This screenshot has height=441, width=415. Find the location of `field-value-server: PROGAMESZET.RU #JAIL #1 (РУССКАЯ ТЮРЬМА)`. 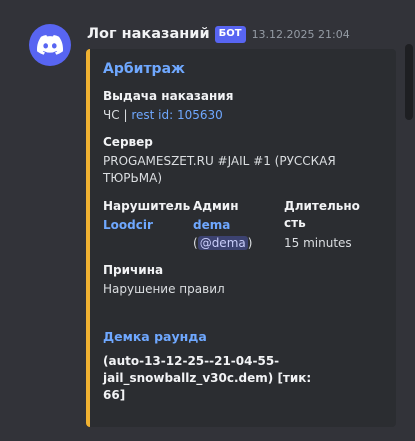

field-value-server: PROGAMESZET.RU #JAIL #1 (РУССКАЯ ТЮРЬМА) is located at coordinates (219, 169).